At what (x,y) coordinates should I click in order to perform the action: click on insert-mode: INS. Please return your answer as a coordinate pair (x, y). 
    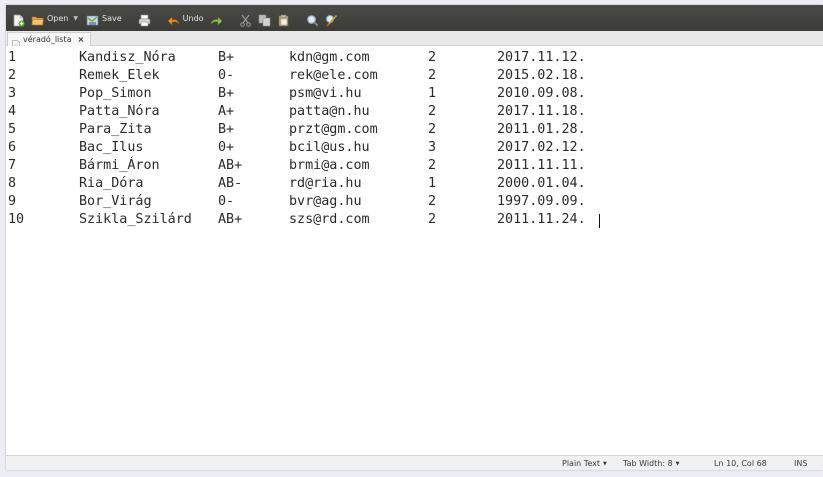
    Looking at the image, I should click on (801, 463).